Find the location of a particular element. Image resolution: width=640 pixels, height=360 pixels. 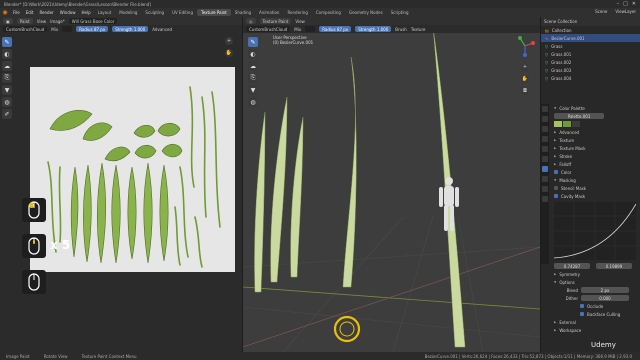

tab-sculpting: Sculpting is located at coordinates (154, 12).